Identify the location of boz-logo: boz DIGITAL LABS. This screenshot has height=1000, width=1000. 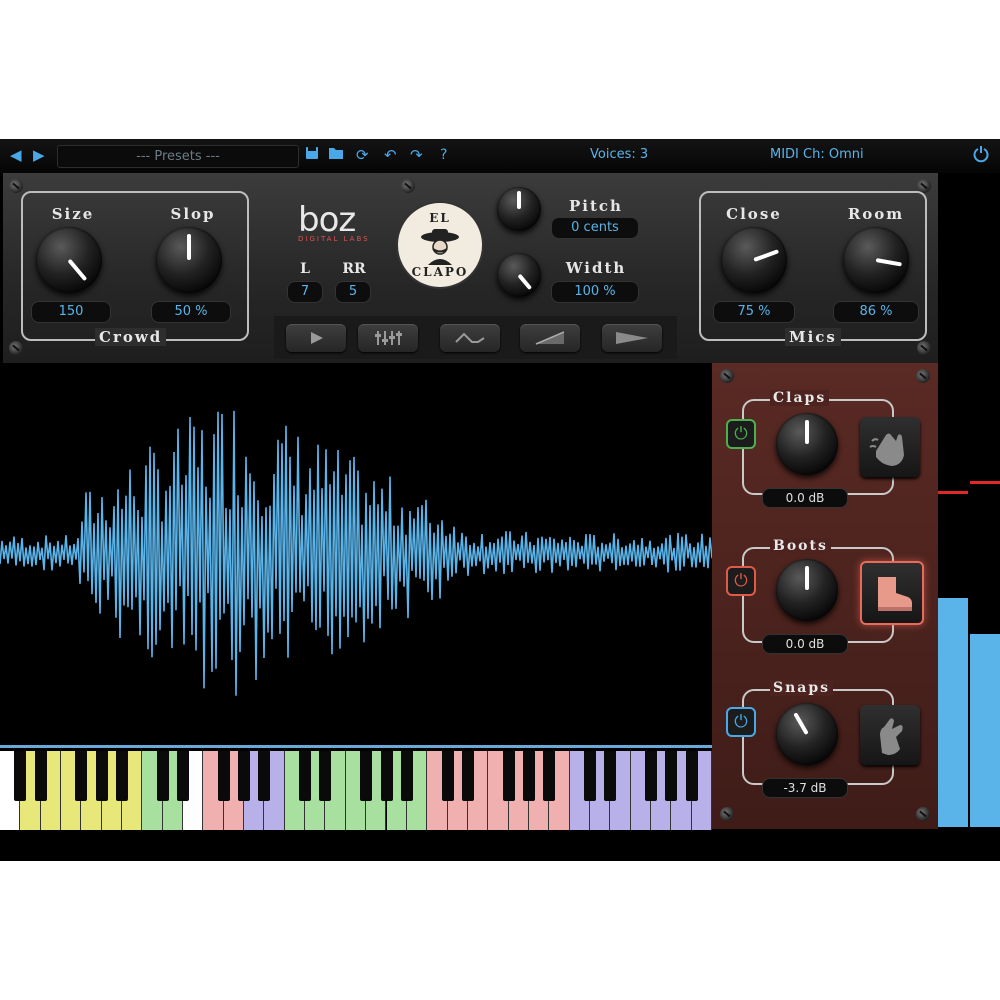
(334, 221).